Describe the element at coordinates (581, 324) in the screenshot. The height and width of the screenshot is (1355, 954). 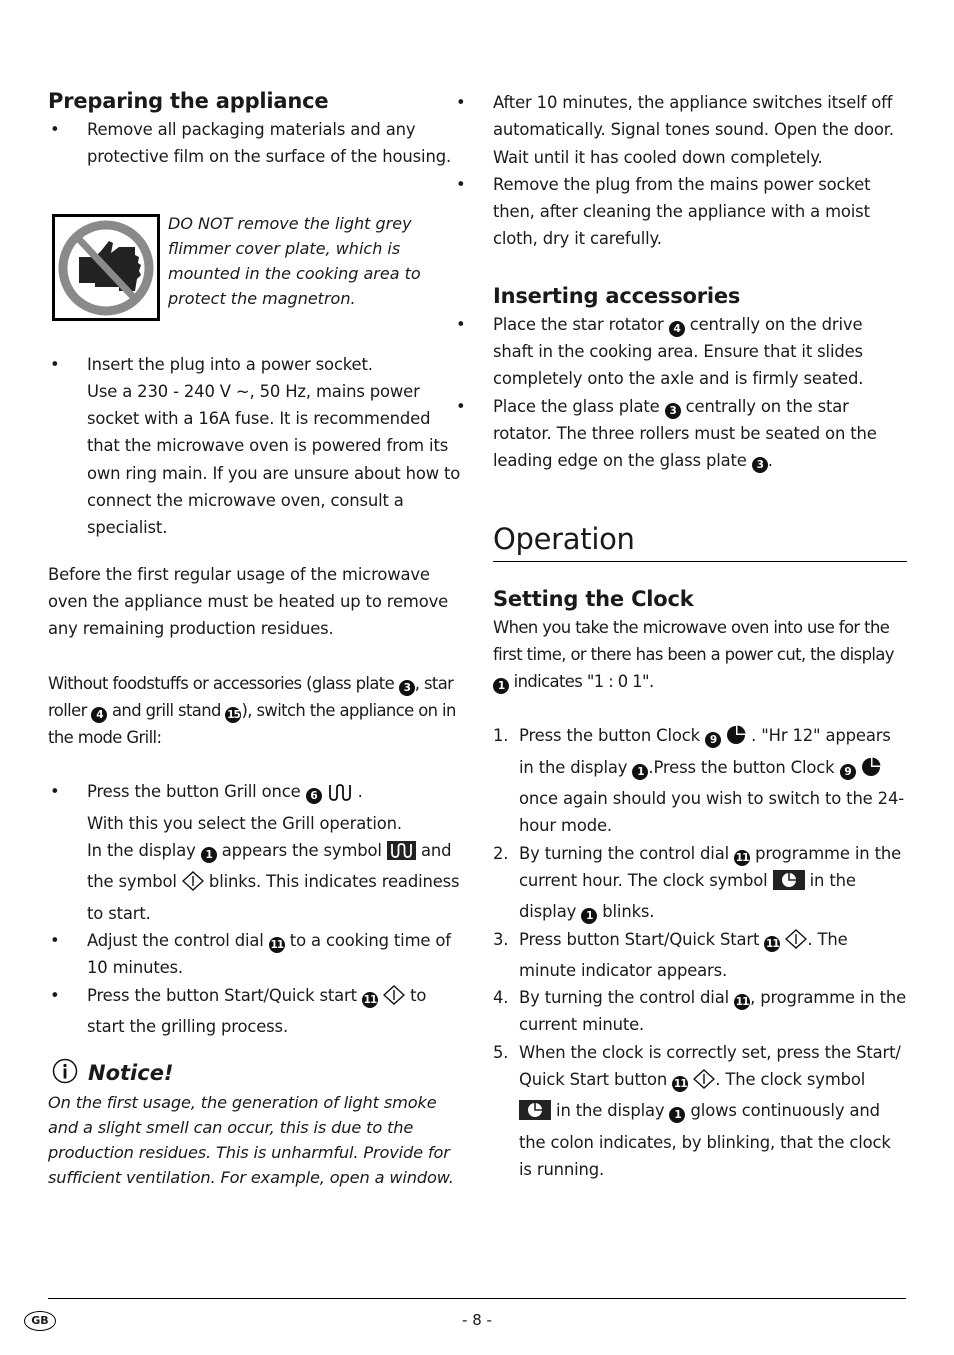
I see `text: Place the star rotator` at that location.